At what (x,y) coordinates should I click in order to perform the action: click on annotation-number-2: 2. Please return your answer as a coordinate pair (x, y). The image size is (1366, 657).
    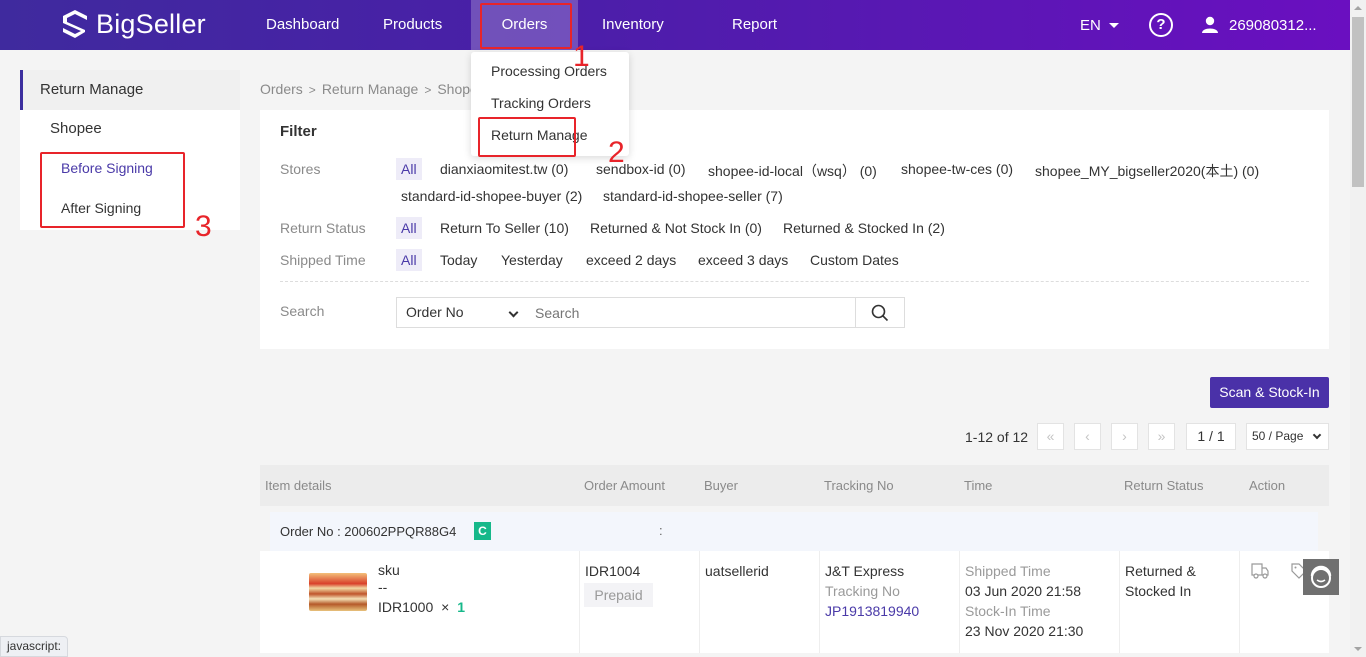
    Looking at the image, I should click on (616, 152).